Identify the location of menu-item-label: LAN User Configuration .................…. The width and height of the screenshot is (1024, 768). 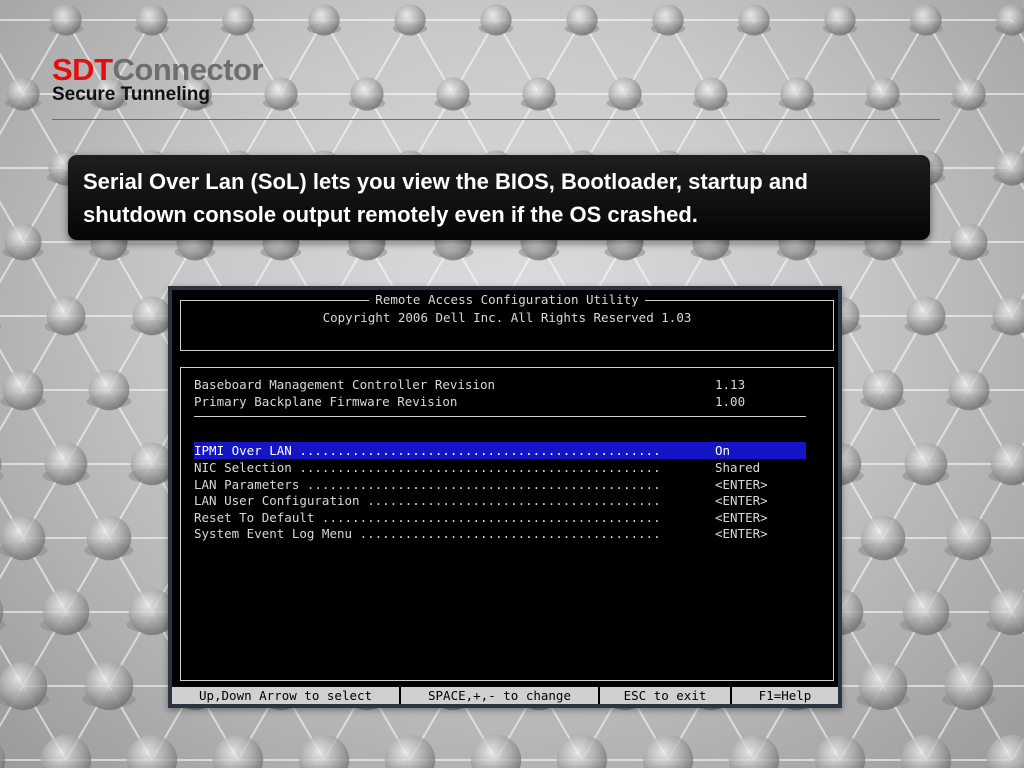
(427, 500).